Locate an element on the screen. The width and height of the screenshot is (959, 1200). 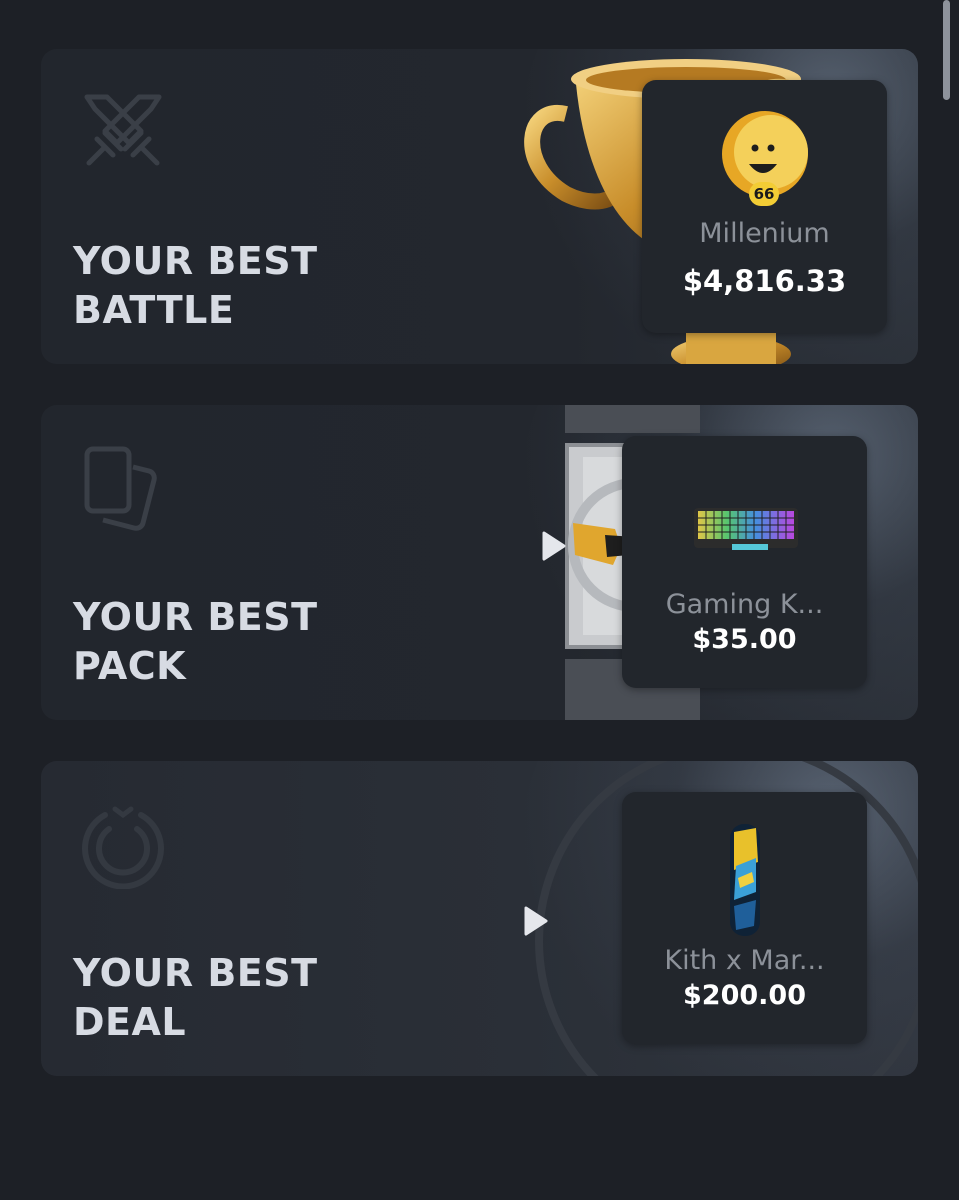
title-line-2: DEAL is located at coordinates (130, 1022).